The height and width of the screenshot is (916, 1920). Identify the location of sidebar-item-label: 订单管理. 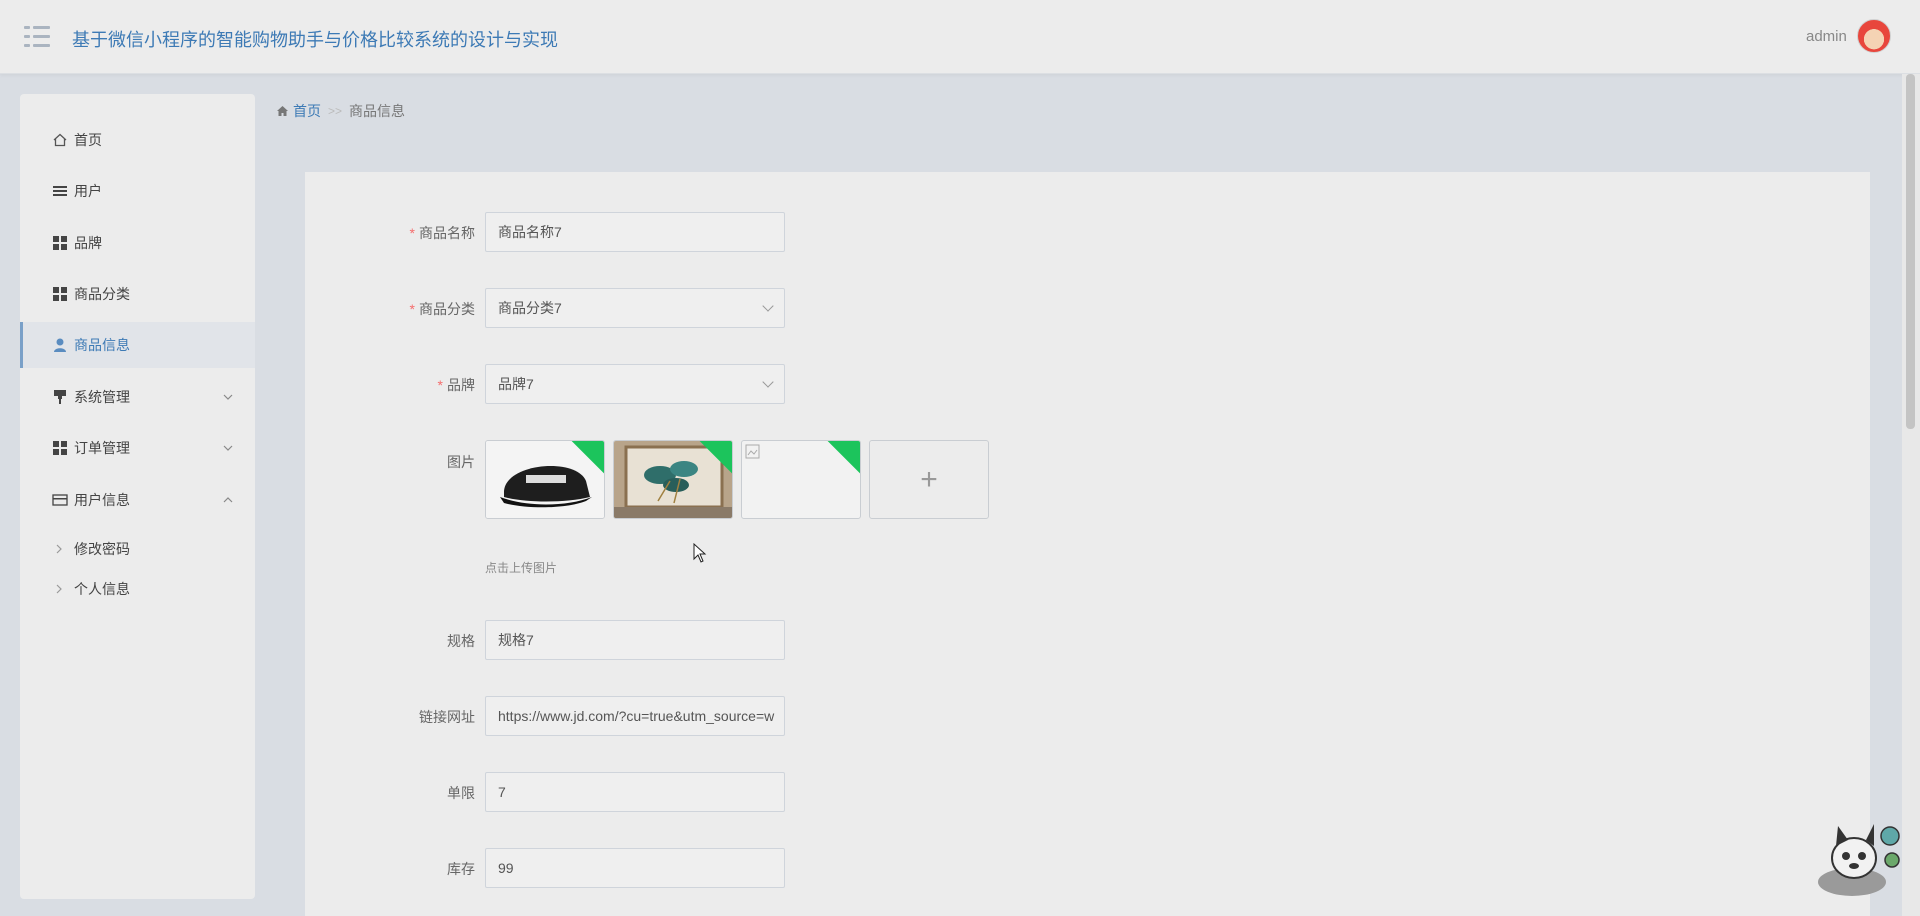
(102, 448).